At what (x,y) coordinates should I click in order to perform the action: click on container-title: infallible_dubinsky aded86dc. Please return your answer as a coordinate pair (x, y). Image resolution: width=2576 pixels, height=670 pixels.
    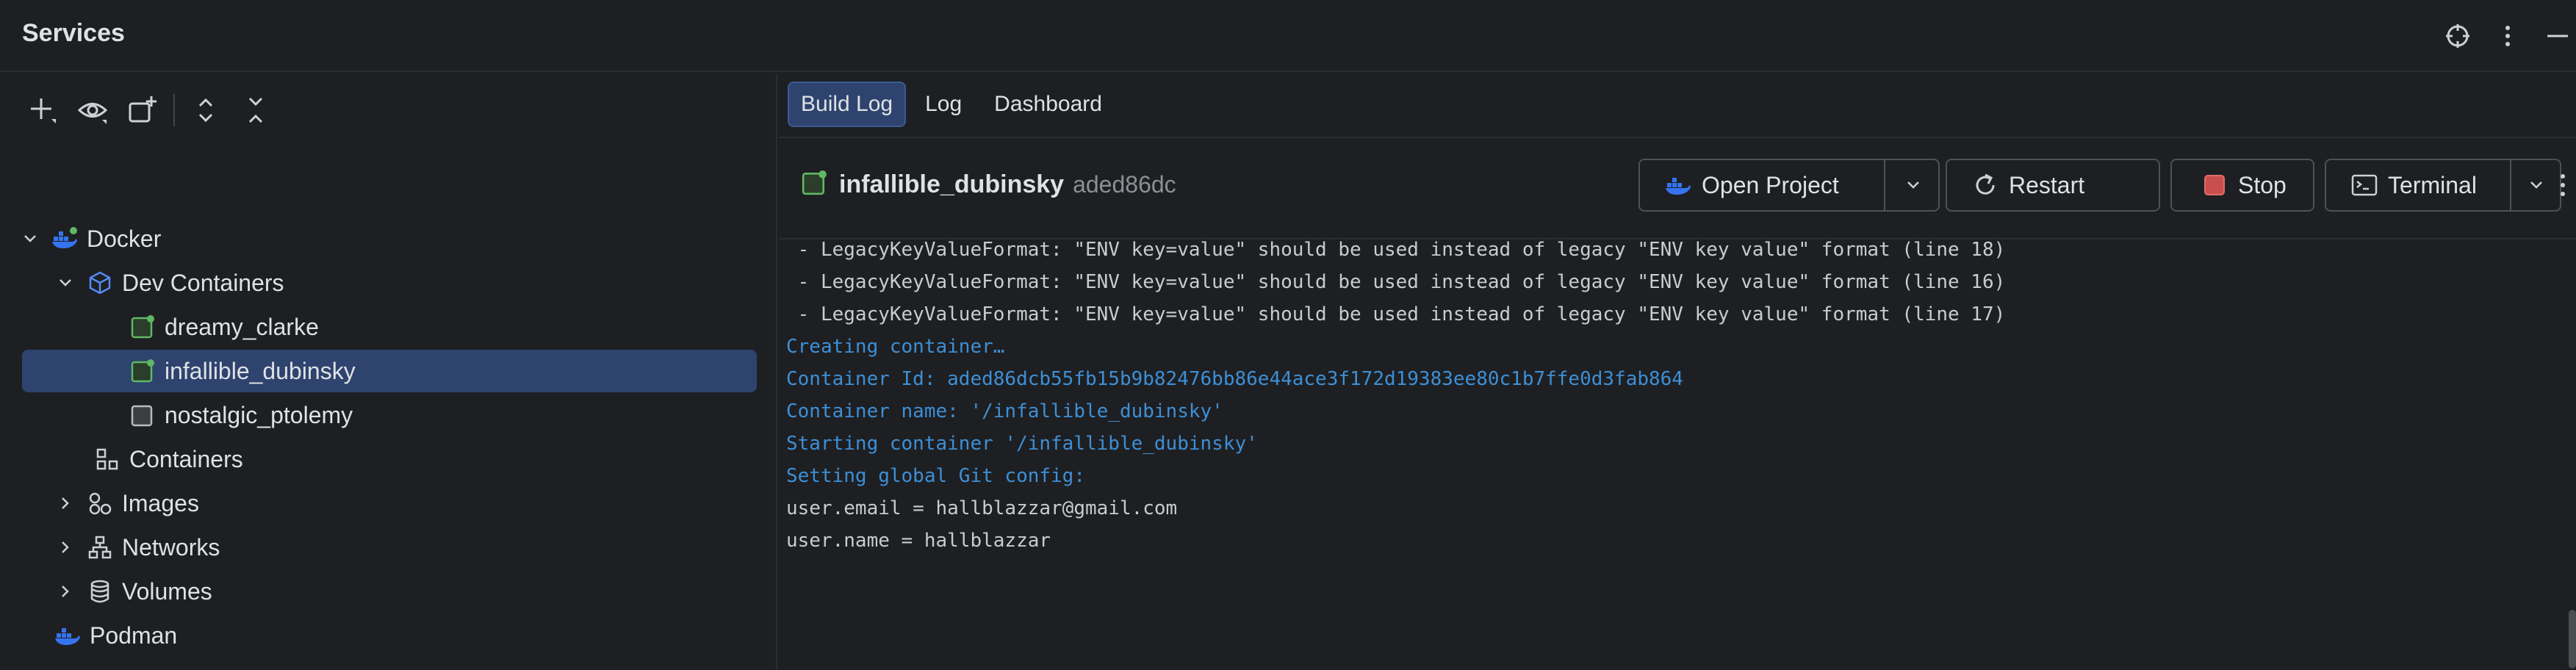
    Looking at the image, I should click on (988, 184).